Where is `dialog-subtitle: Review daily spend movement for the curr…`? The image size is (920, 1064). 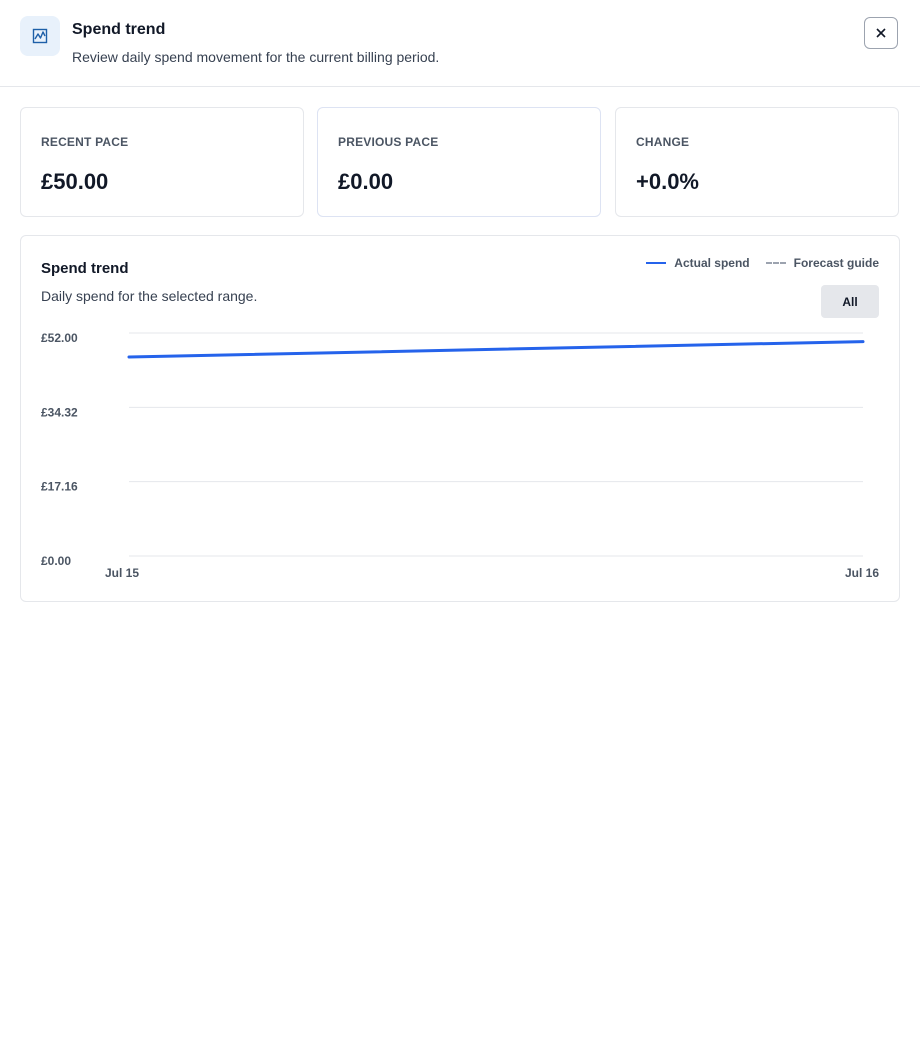
dialog-subtitle: Review daily spend movement for the curr… is located at coordinates (256, 57).